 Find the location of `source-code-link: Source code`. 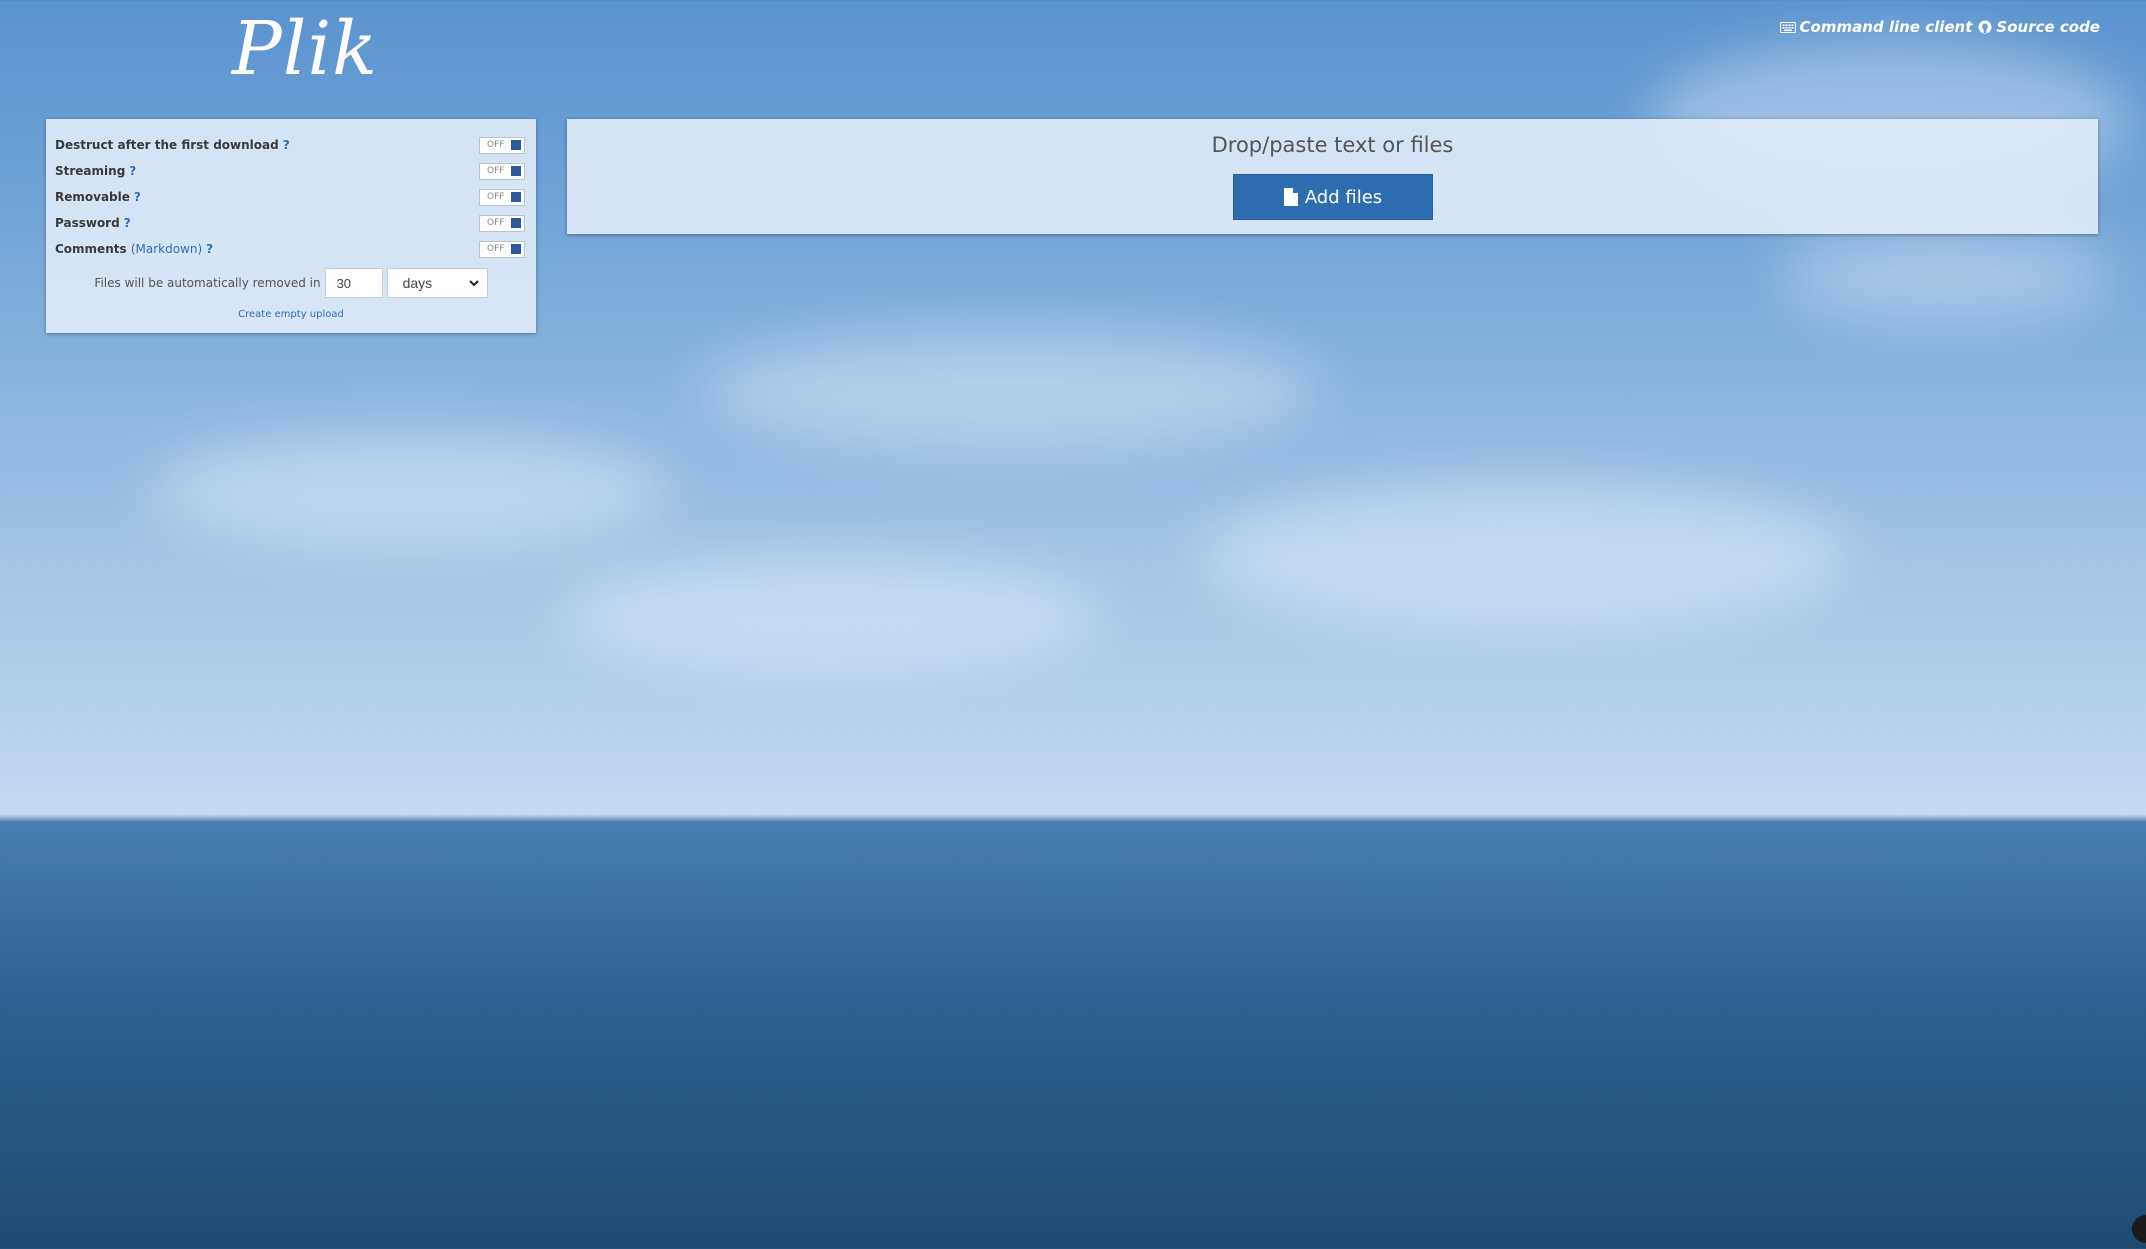

source-code-link: Source code is located at coordinates (2039, 27).